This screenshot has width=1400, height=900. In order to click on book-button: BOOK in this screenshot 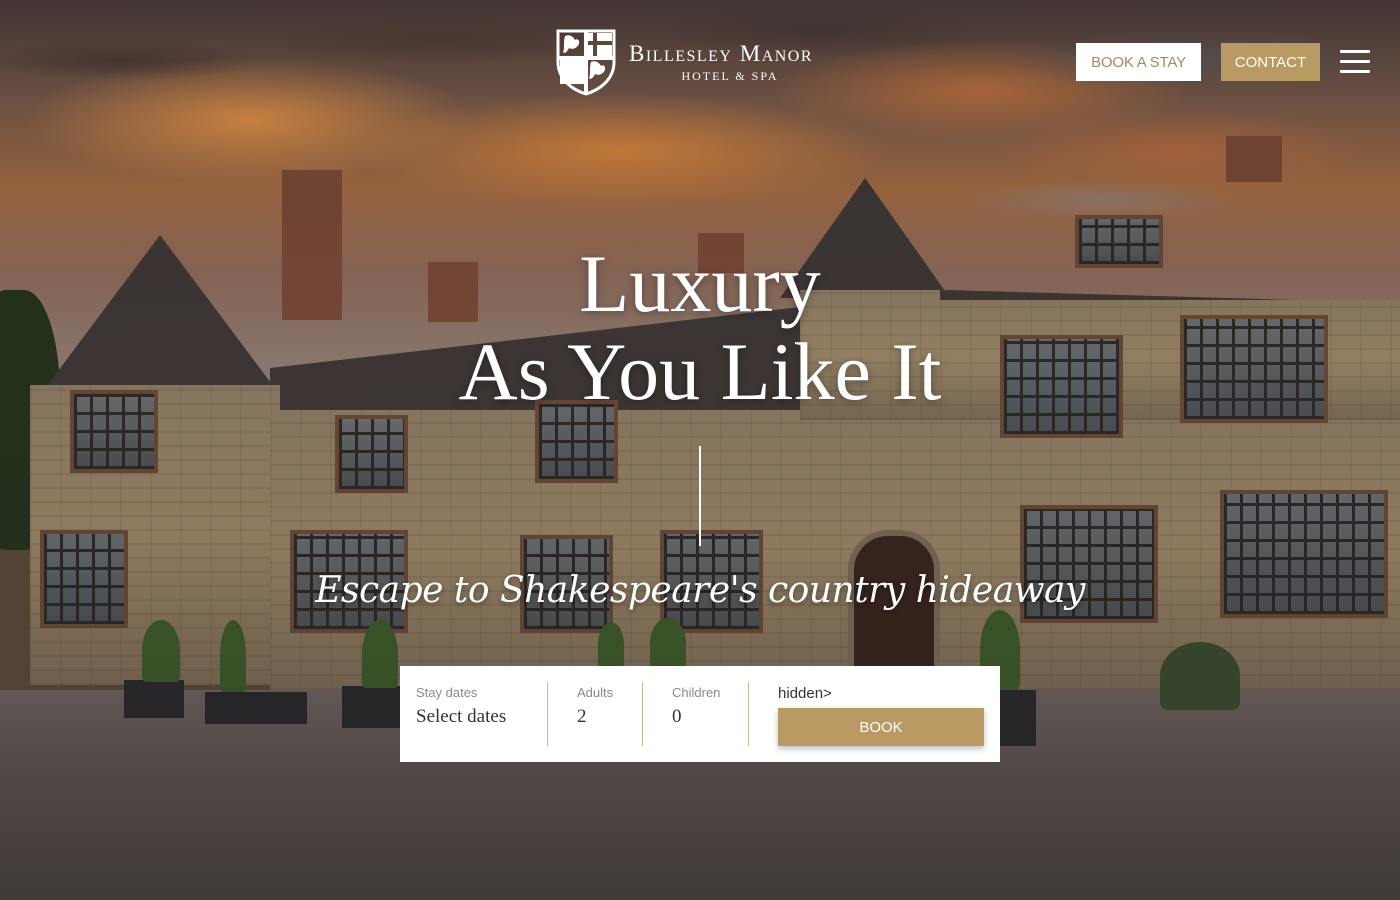, I will do `click(881, 727)`.